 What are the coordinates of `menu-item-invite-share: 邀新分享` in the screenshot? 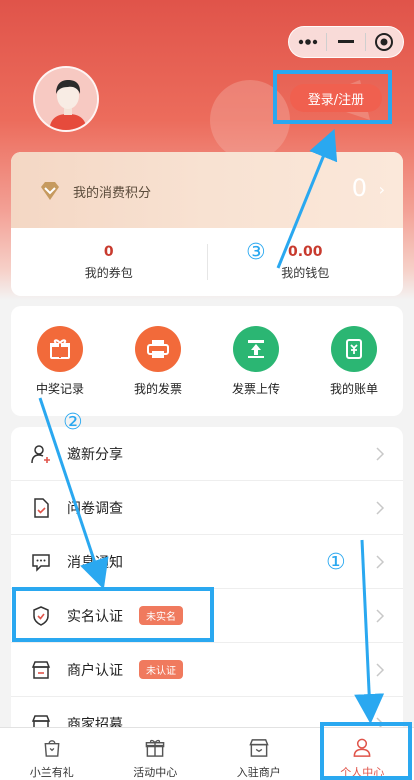 It's located at (207, 454).